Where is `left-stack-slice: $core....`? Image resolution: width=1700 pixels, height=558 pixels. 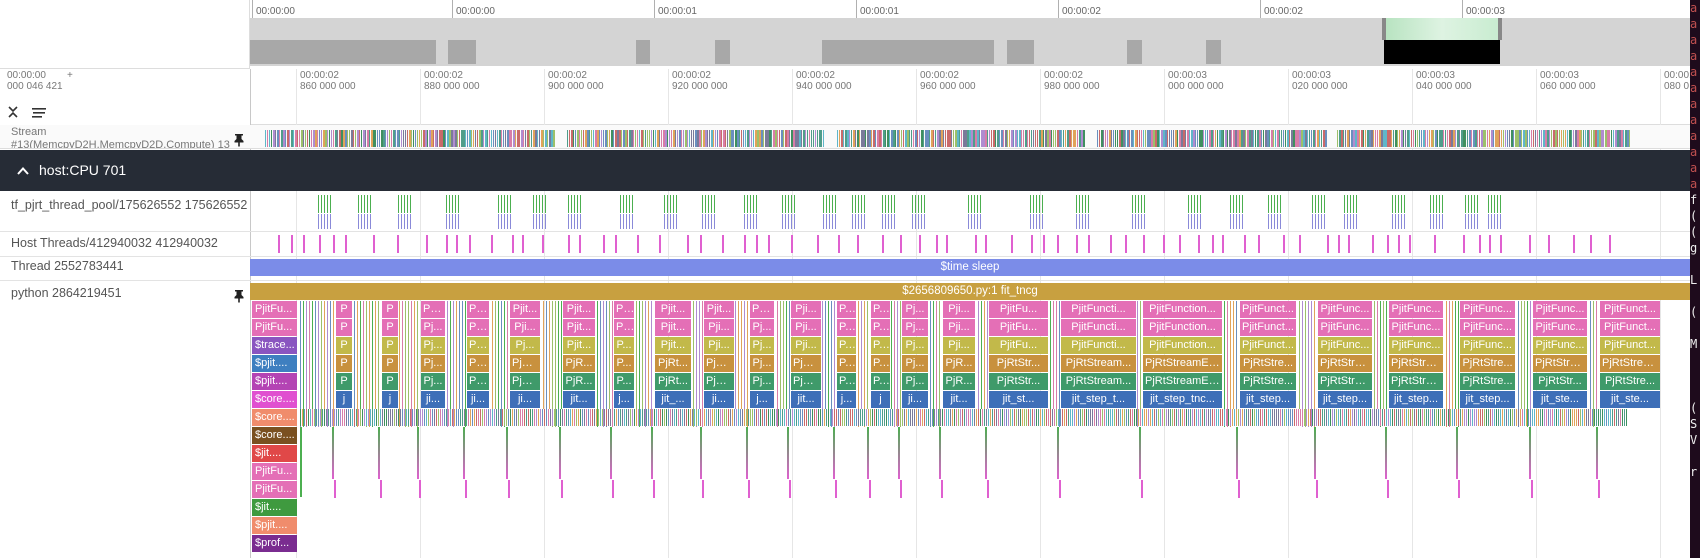
left-stack-slice: $core.... is located at coordinates (274, 417).